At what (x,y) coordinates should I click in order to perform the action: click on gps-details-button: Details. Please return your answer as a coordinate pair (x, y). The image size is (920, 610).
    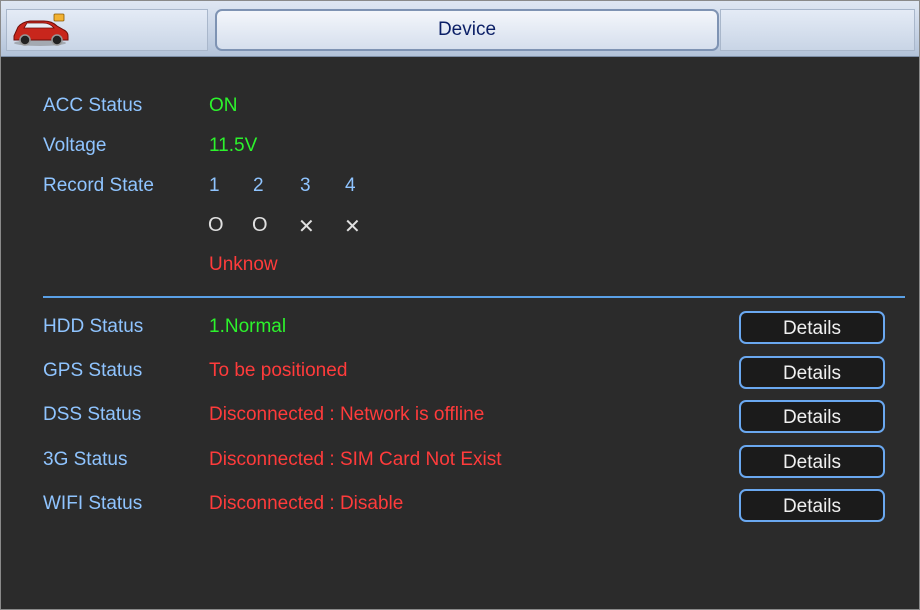
    Looking at the image, I should click on (812, 372).